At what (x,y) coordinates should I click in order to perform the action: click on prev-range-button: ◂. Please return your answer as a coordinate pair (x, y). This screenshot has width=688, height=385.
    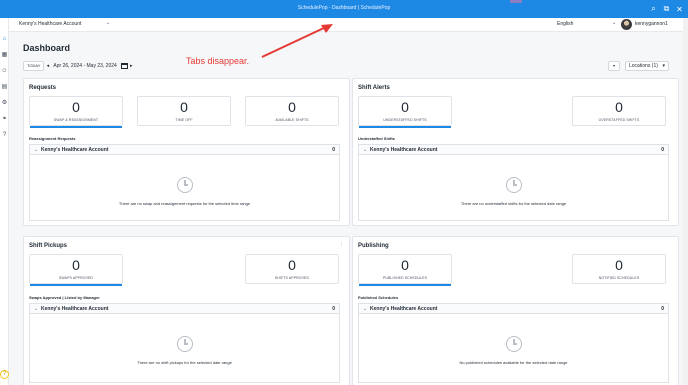
    Looking at the image, I should click on (47, 66).